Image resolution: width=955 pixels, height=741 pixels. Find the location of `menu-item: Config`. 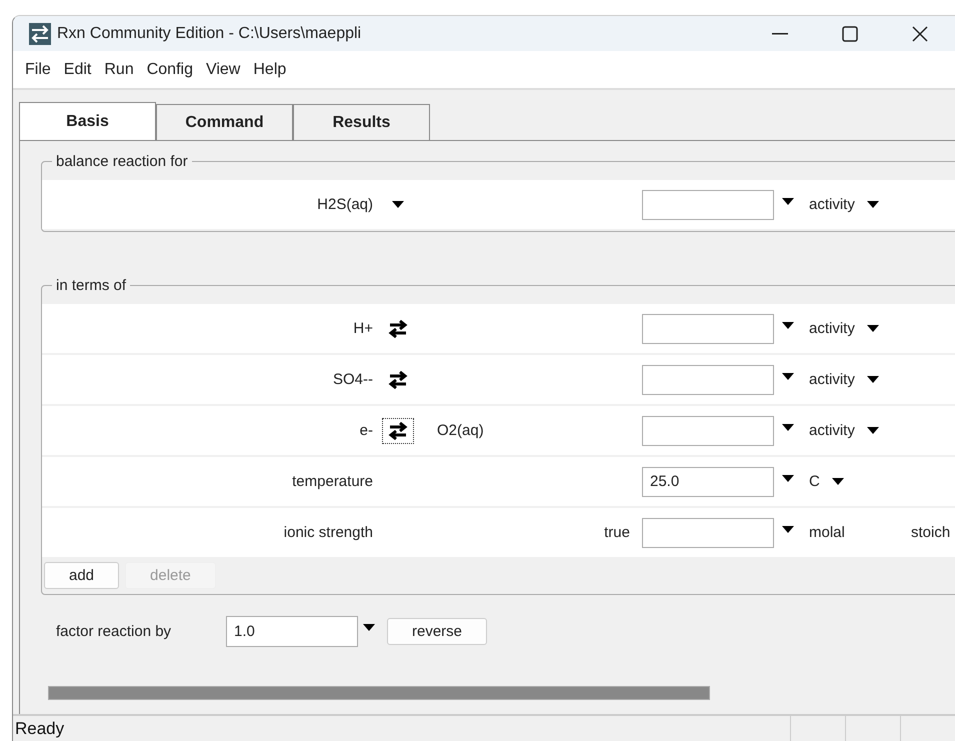

menu-item: Config is located at coordinates (174, 69).